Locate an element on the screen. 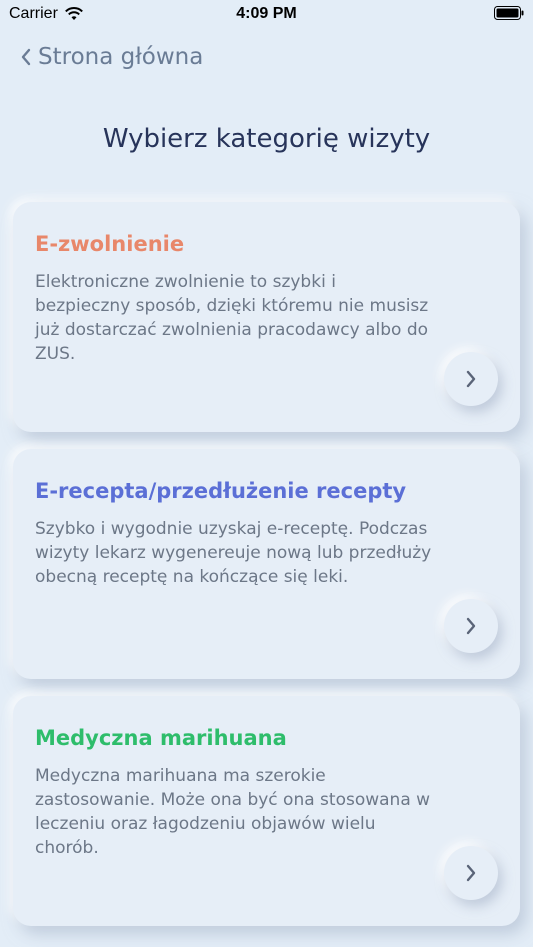  back-button: Strona główna is located at coordinates (111, 57).